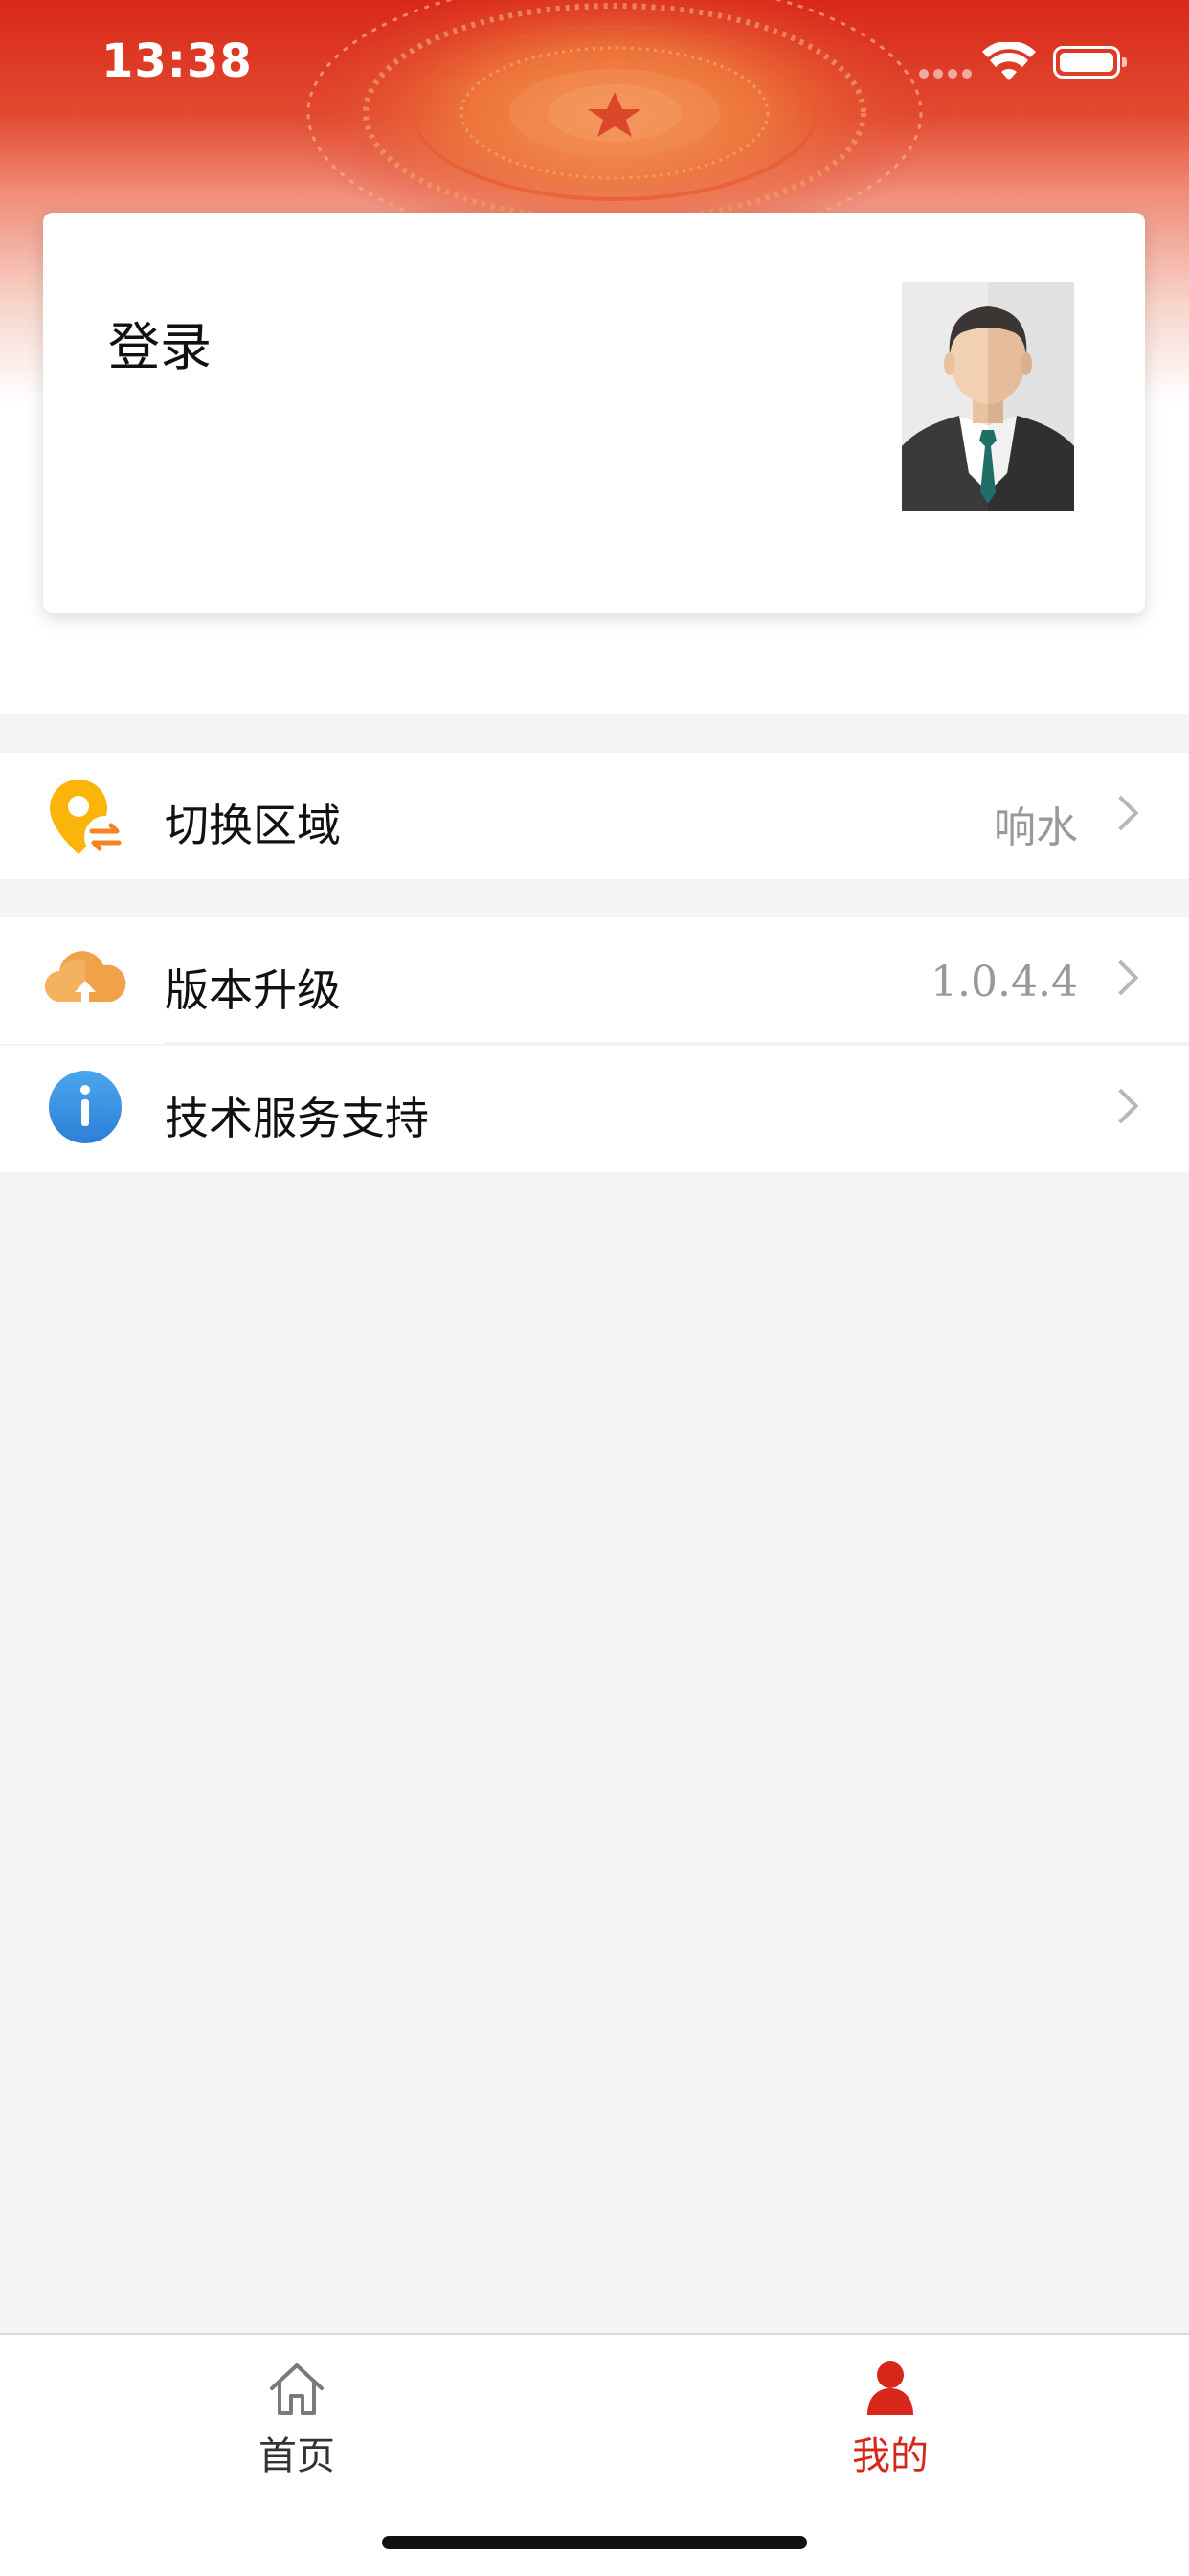 This screenshot has width=1189, height=2576. What do you see at coordinates (297, 1118) in the screenshot?
I see `menu-label-tech-support: 技术服务支持` at bounding box center [297, 1118].